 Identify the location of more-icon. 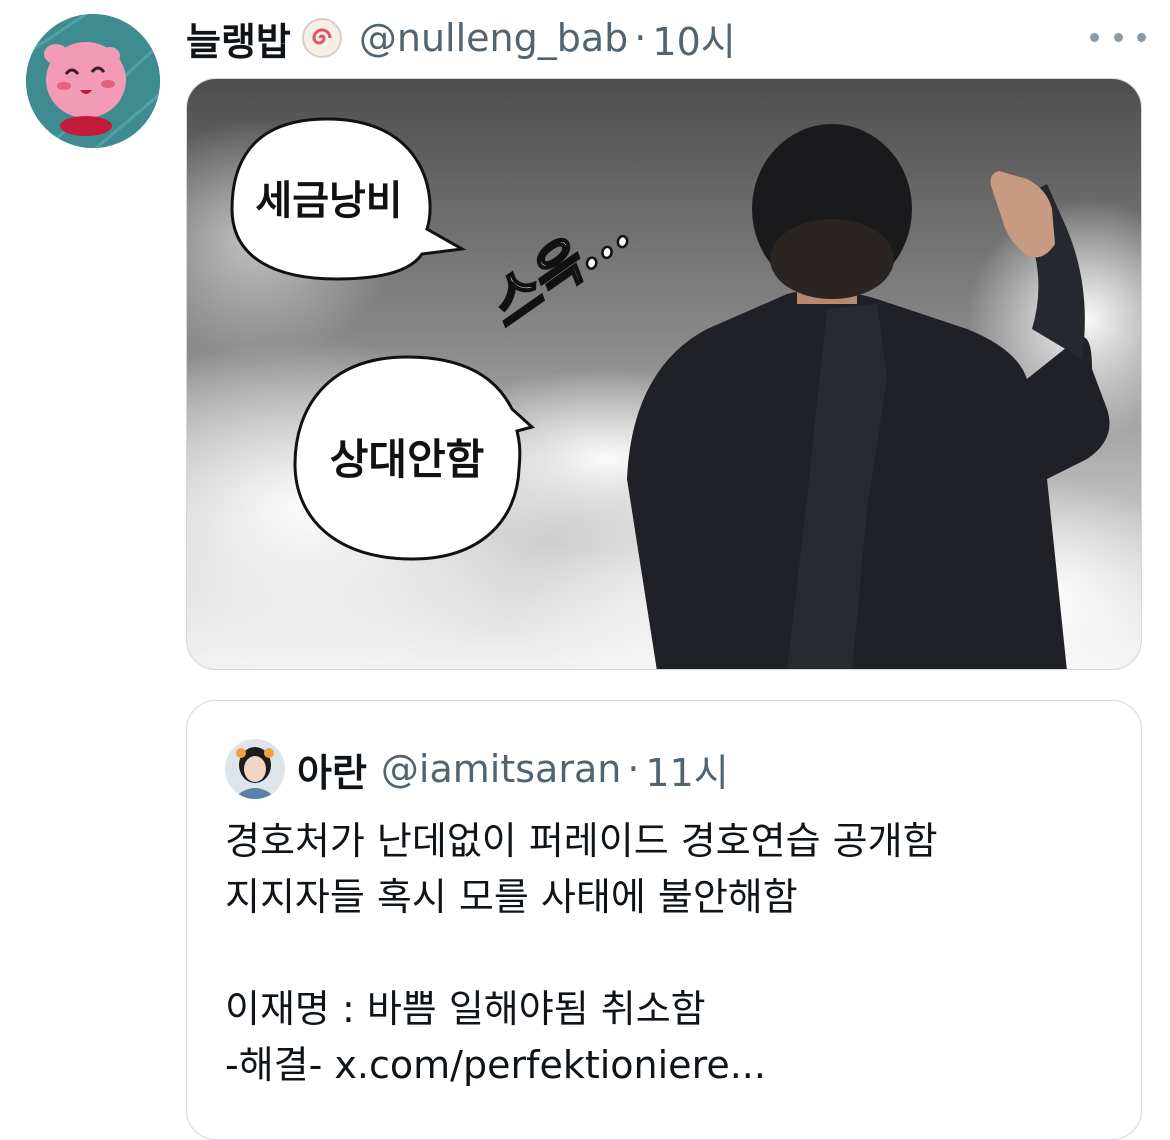
(1118, 37).